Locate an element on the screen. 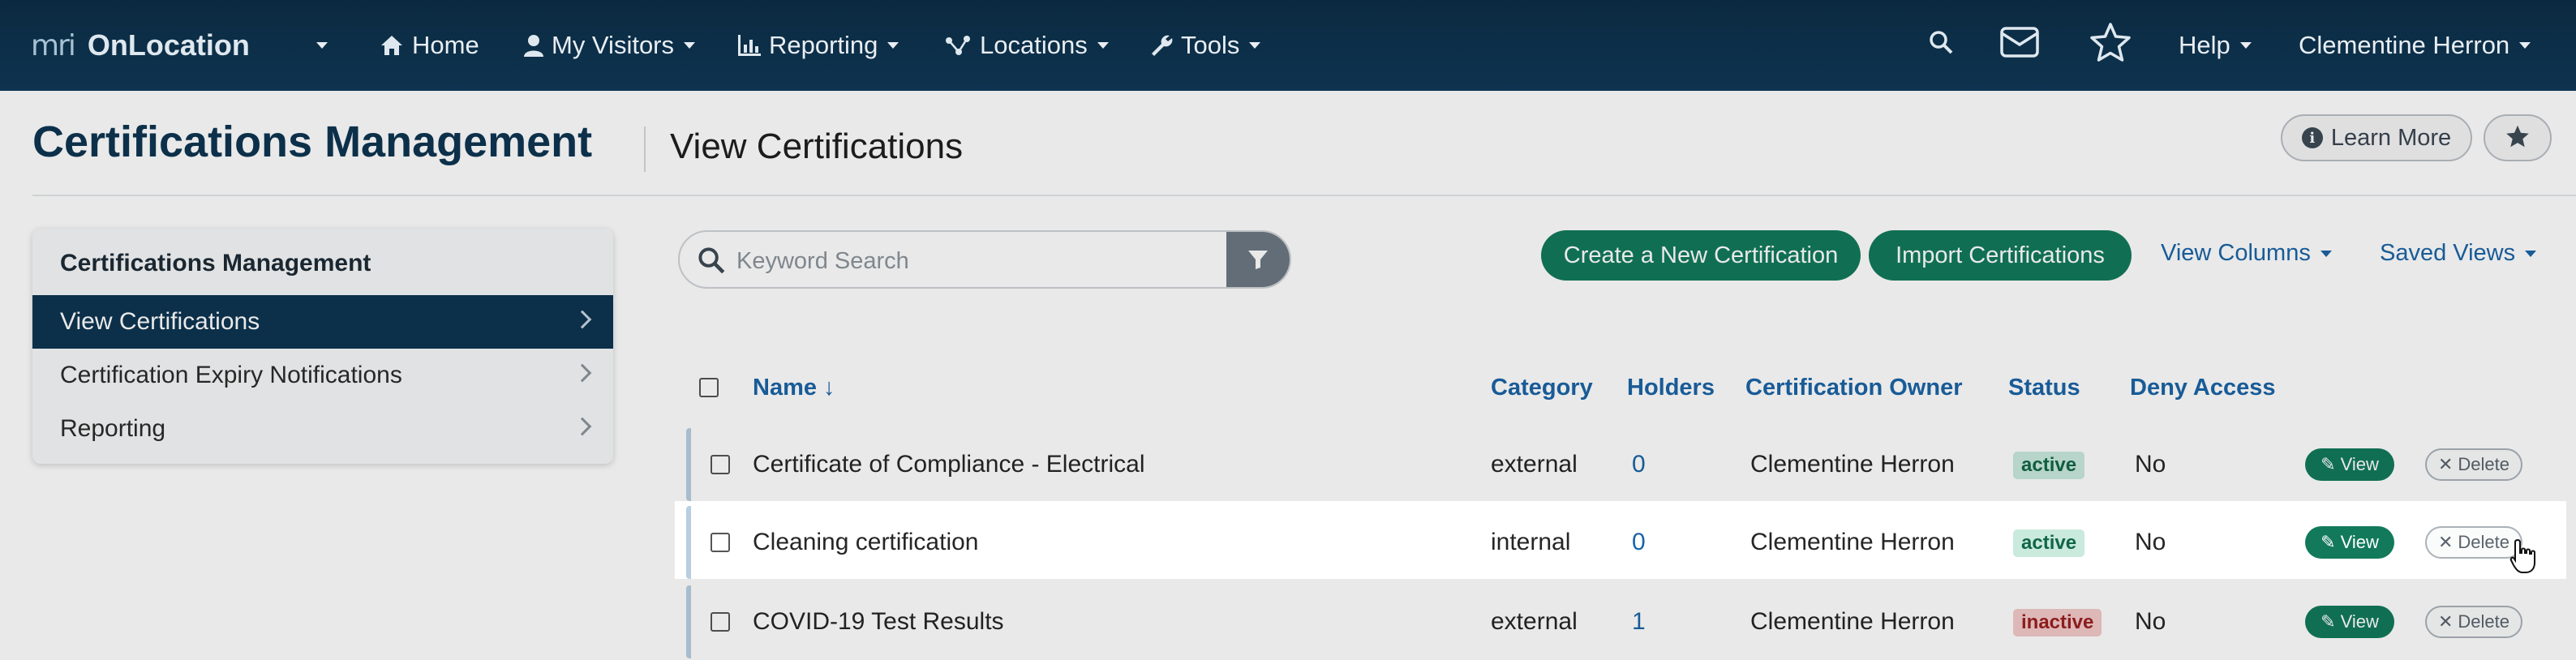  column-header-name: Name ↓ is located at coordinates (794, 388).